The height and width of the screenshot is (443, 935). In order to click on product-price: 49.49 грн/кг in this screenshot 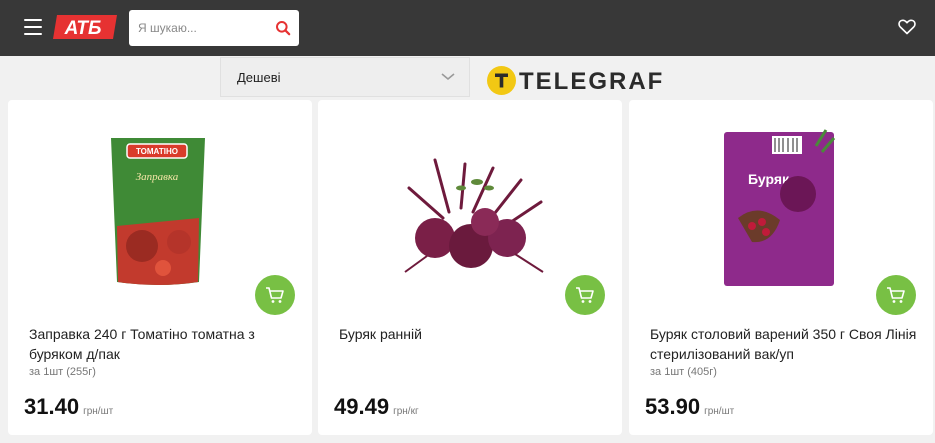, I will do `click(376, 406)`.